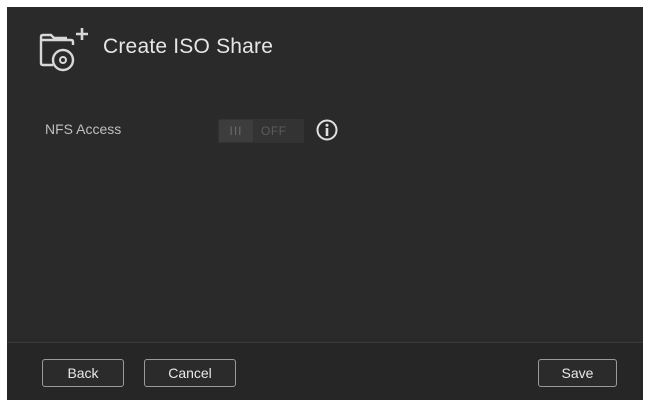 Image resolution: width=650 pixels, height=403 pixels. I want to click on nfs-access-row: NFS Access III OFF, so click(325, 130).